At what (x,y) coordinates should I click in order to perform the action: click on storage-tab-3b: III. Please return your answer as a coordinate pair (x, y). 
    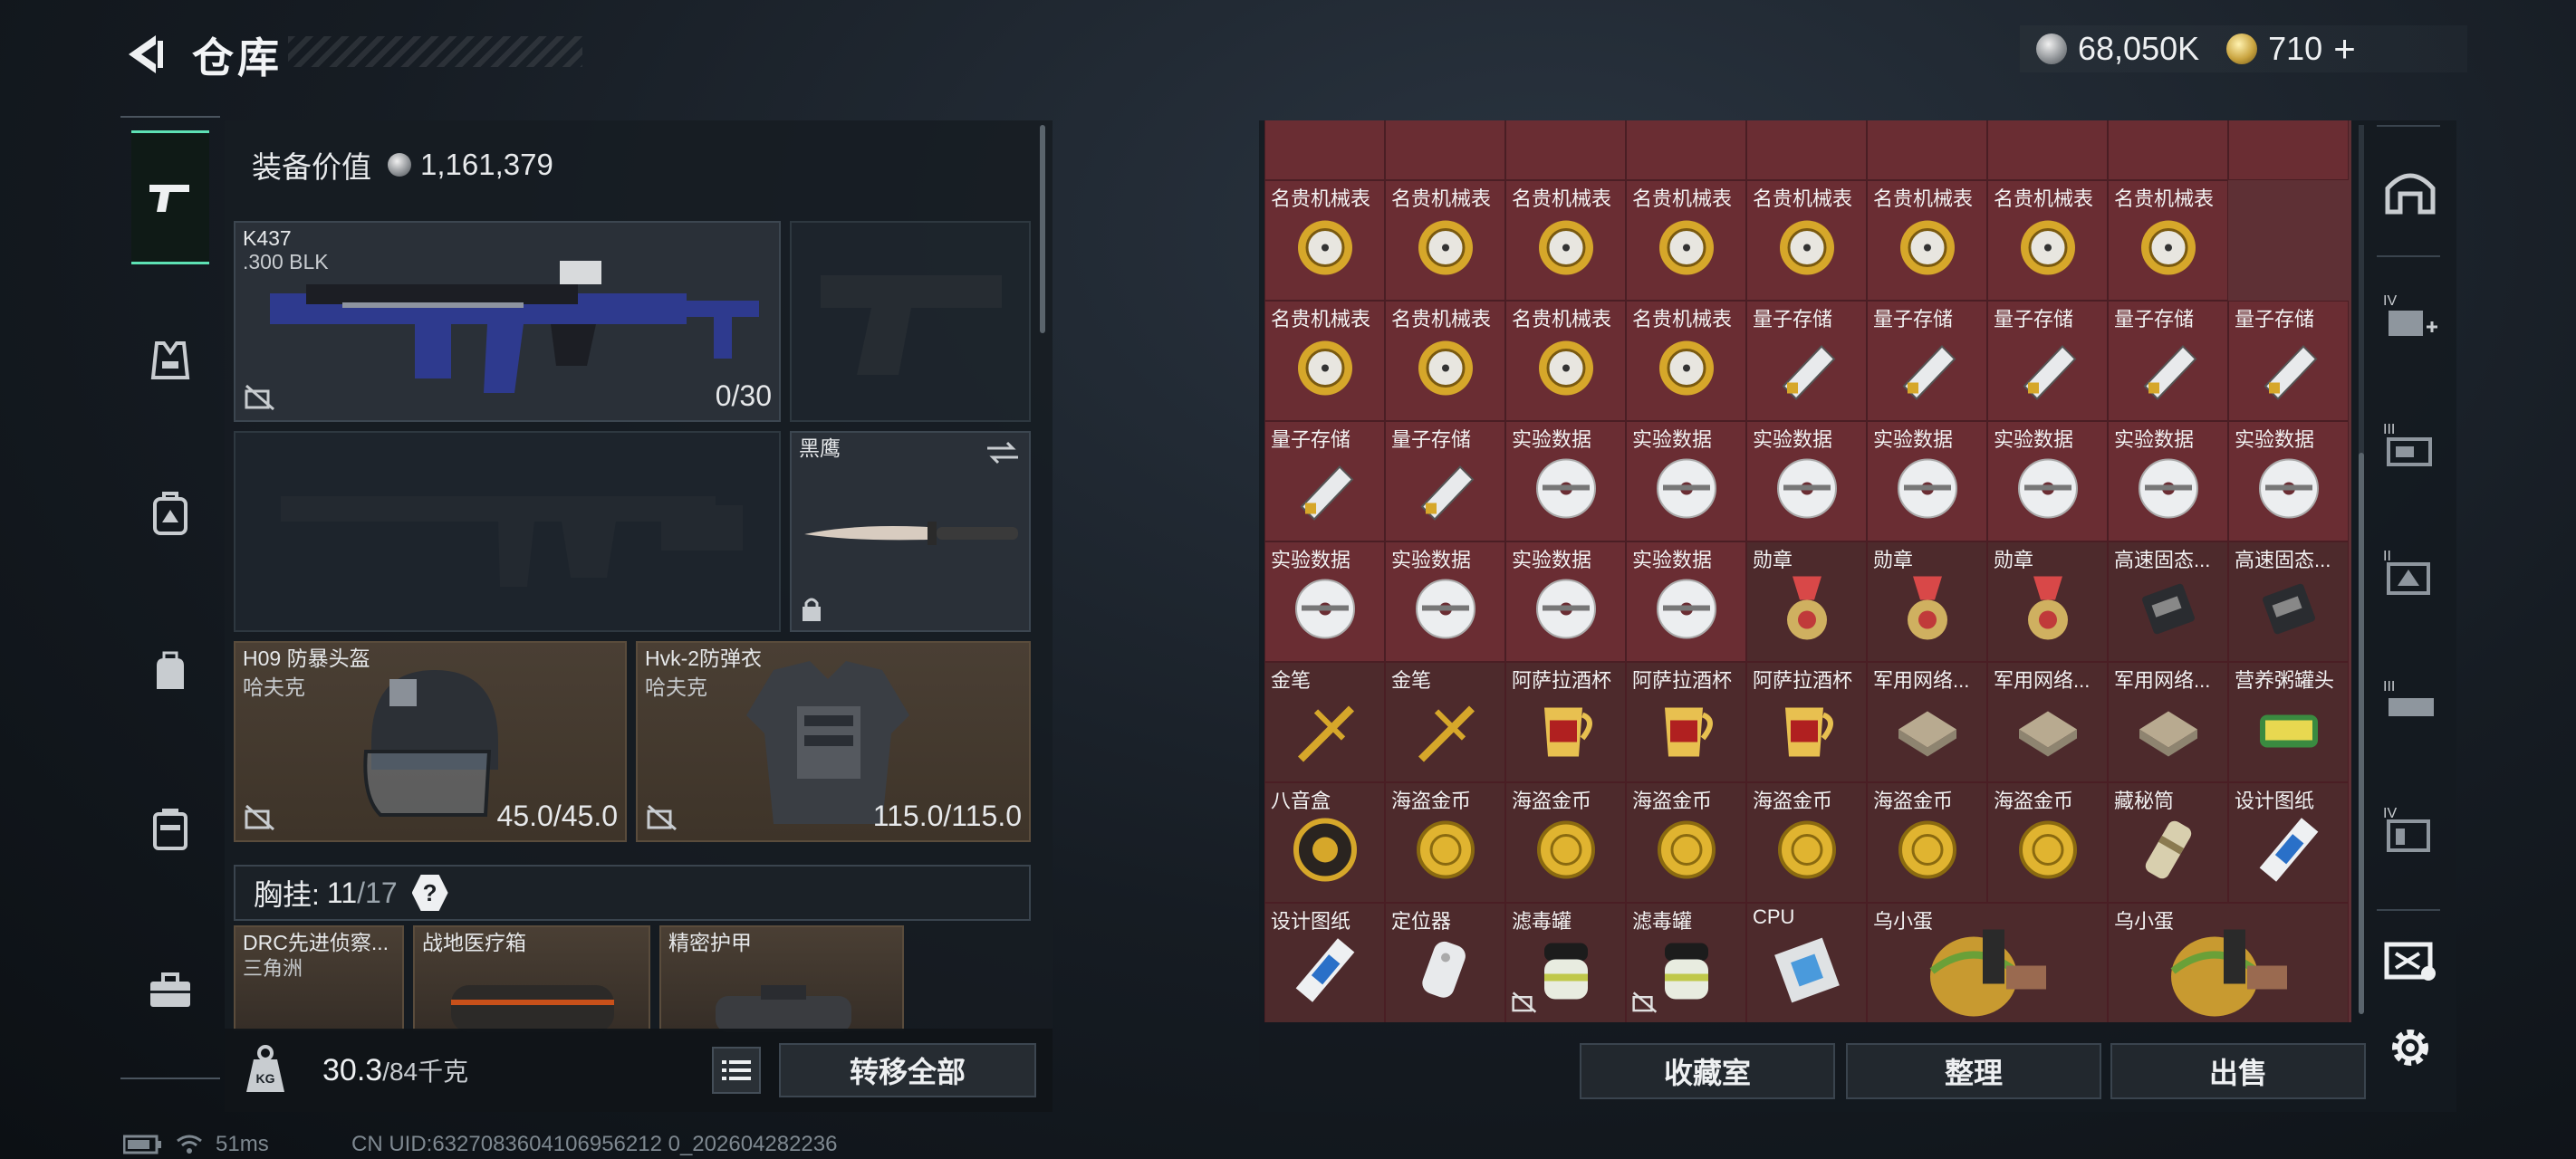
    Looking at the image, I should click on (2410, 701).